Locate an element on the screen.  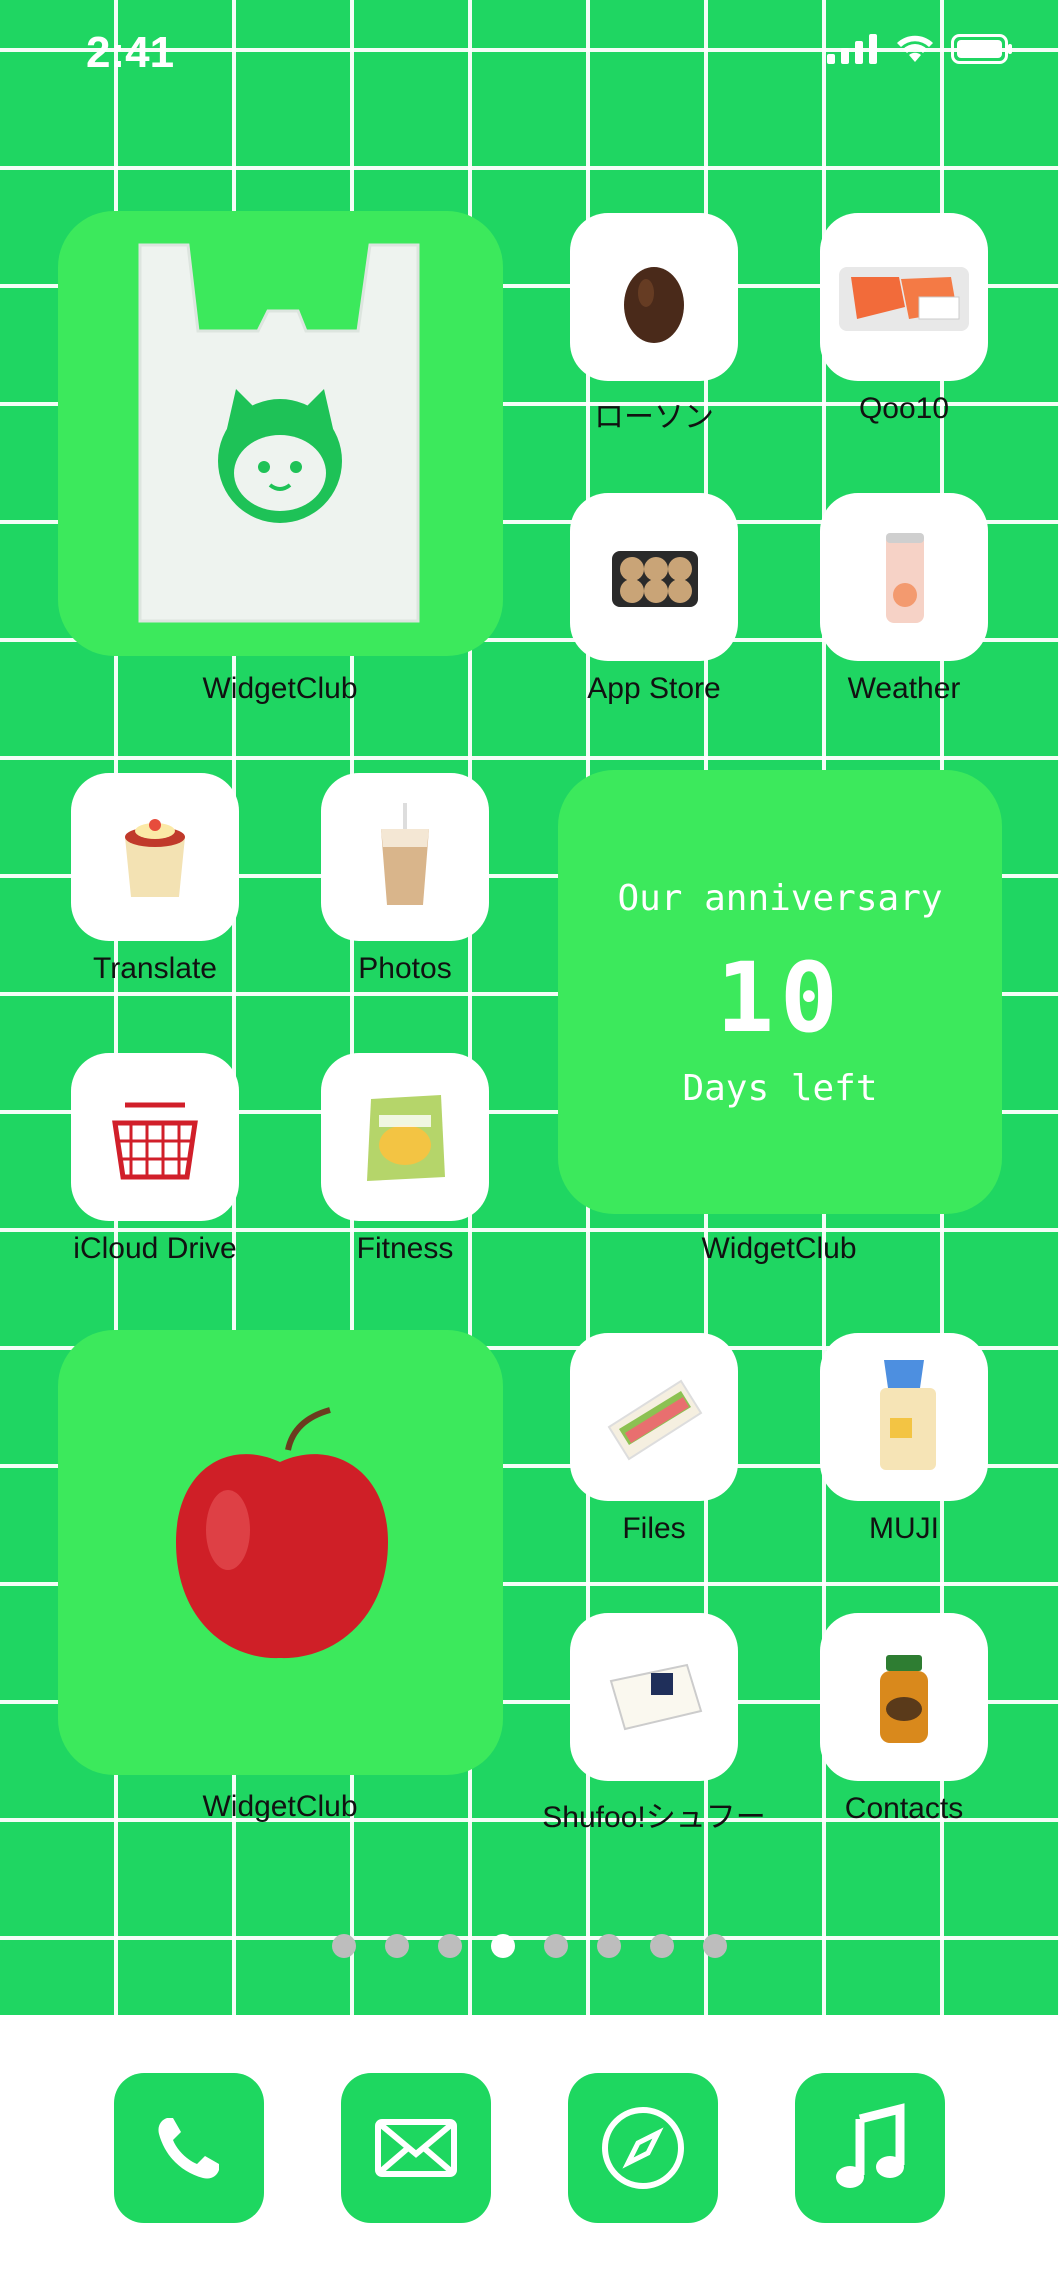
app-contacts is located at coordinates (904, 1697).